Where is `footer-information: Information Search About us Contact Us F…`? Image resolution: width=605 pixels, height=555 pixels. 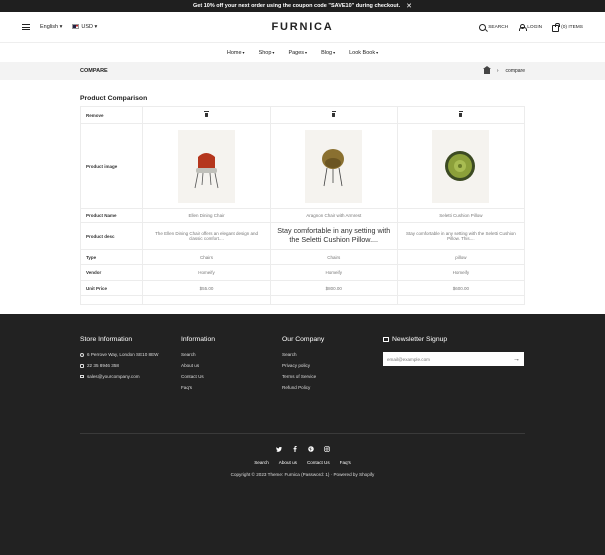
footer-information: Information Search About us Contact Us F… is located at coordinates (231, 366).